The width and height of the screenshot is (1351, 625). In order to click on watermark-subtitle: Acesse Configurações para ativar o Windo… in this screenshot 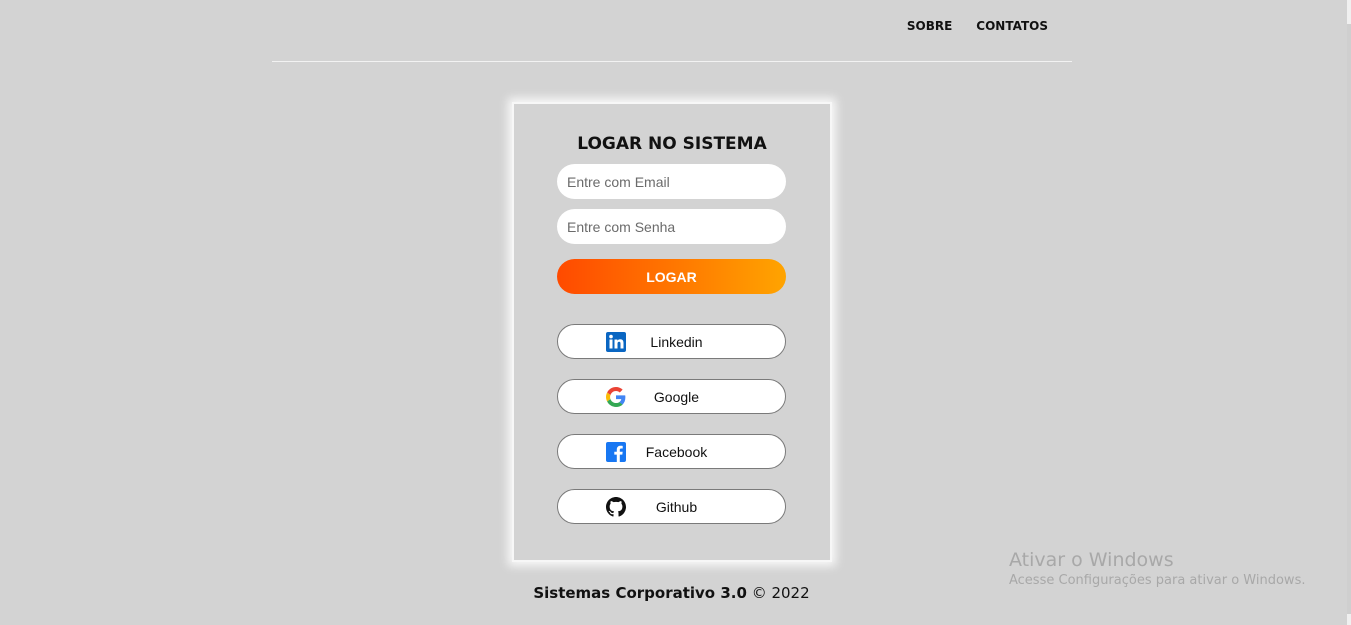, I will do `click(1157, 580)`.